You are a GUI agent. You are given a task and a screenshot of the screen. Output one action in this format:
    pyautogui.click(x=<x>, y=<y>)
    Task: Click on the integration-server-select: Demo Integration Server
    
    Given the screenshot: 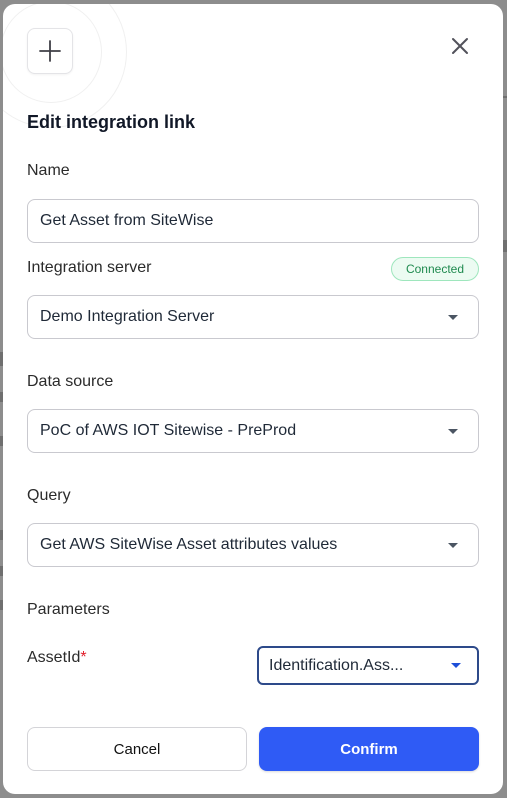 What is the action you would take?
    pyautogui.click(x=253, y=317)
    